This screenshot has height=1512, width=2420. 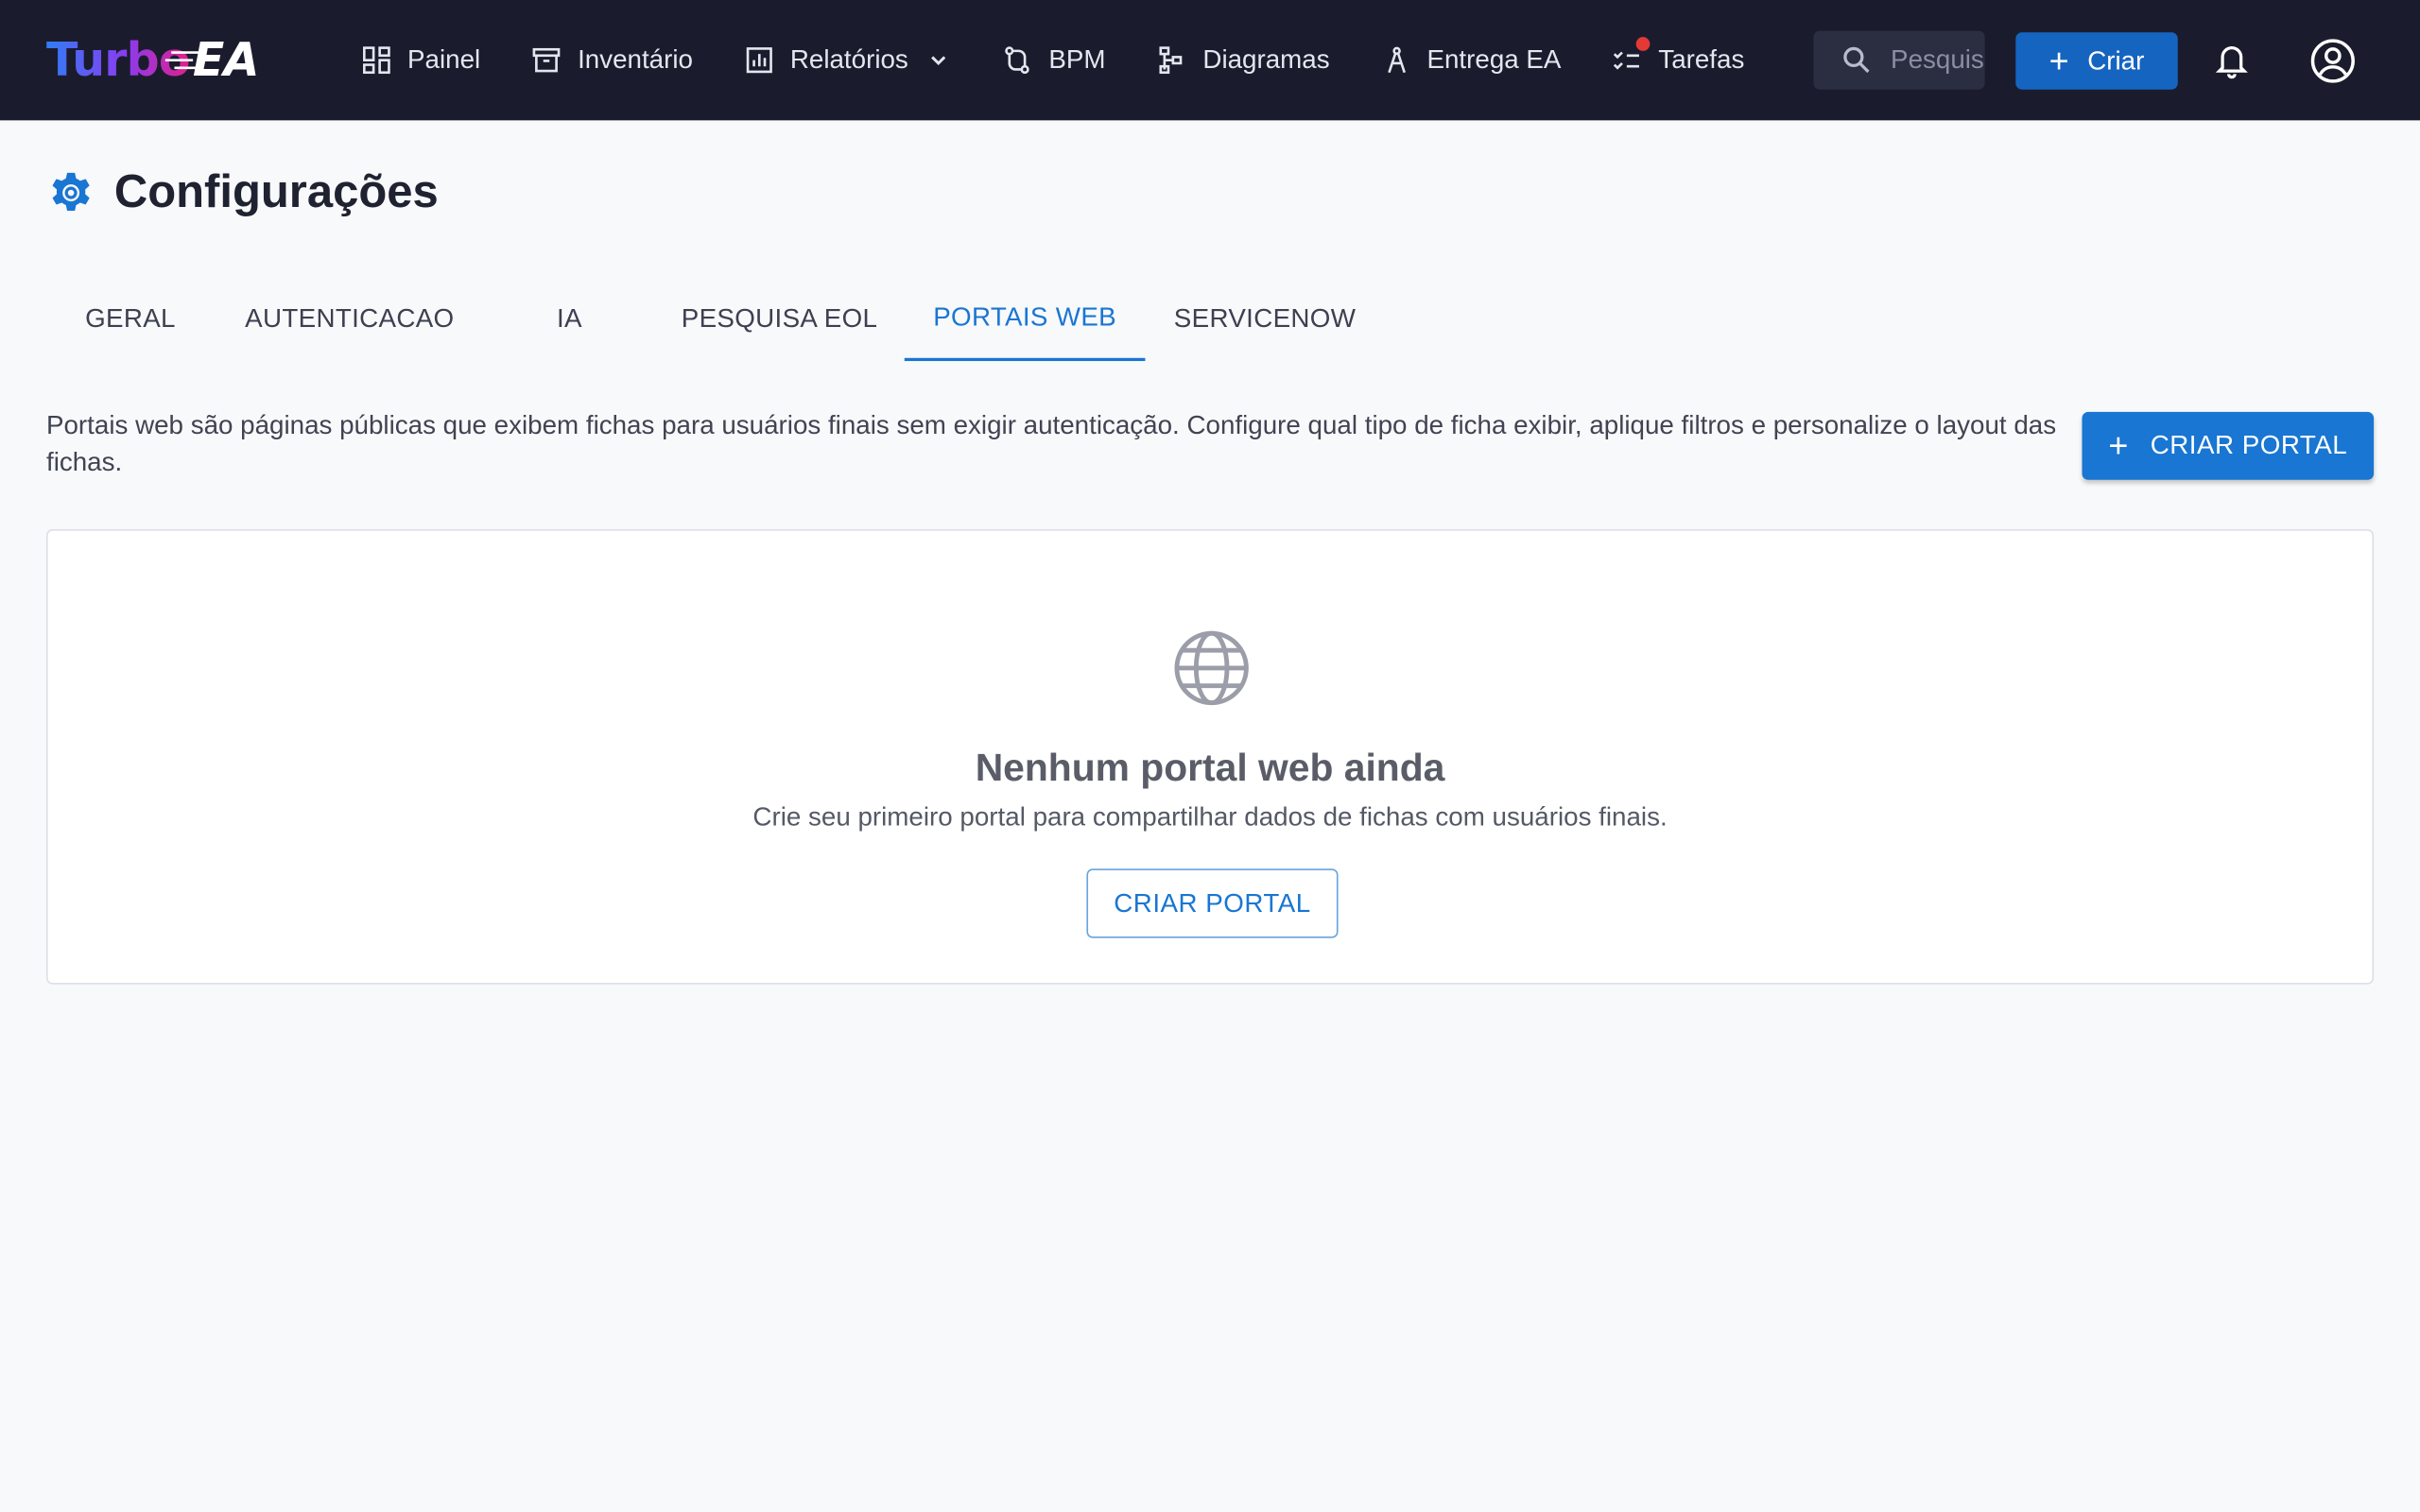 What do you see at coordinates (1077, 59) in the screenshot?
I see `nav-item-label: BPM` at bounding box center [1077, 59].